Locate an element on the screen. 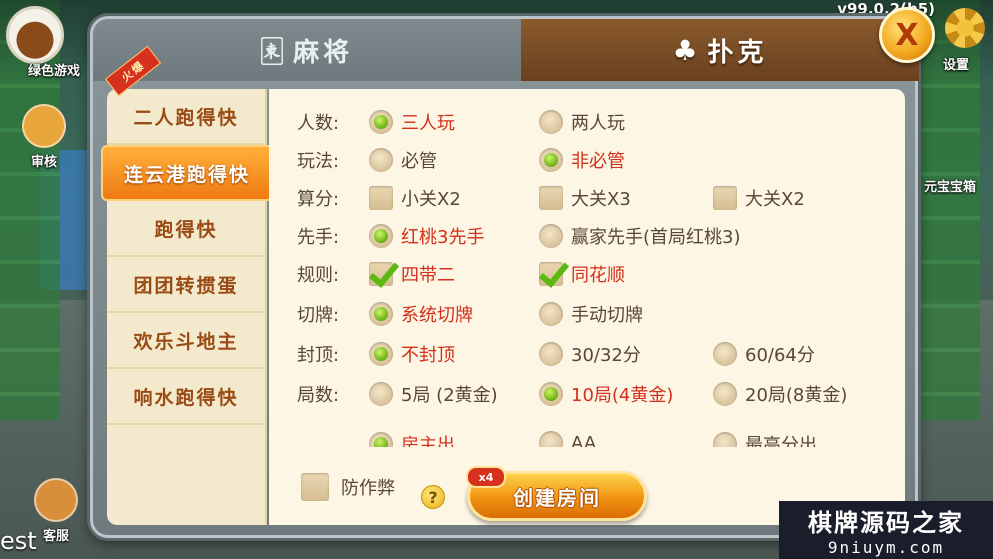  row-players: 人数: is located at coordinates (333, 122).